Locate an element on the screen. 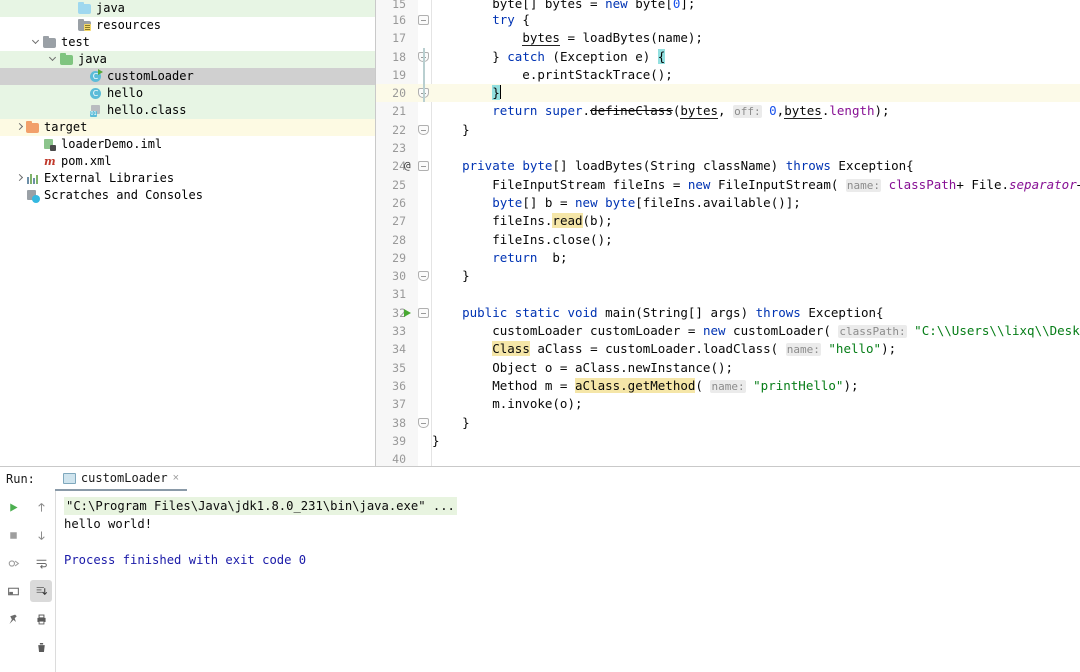 The width and height of the screenshot is (1080, 672). editor-gutter: 32 is located at coordinates (402, 313).